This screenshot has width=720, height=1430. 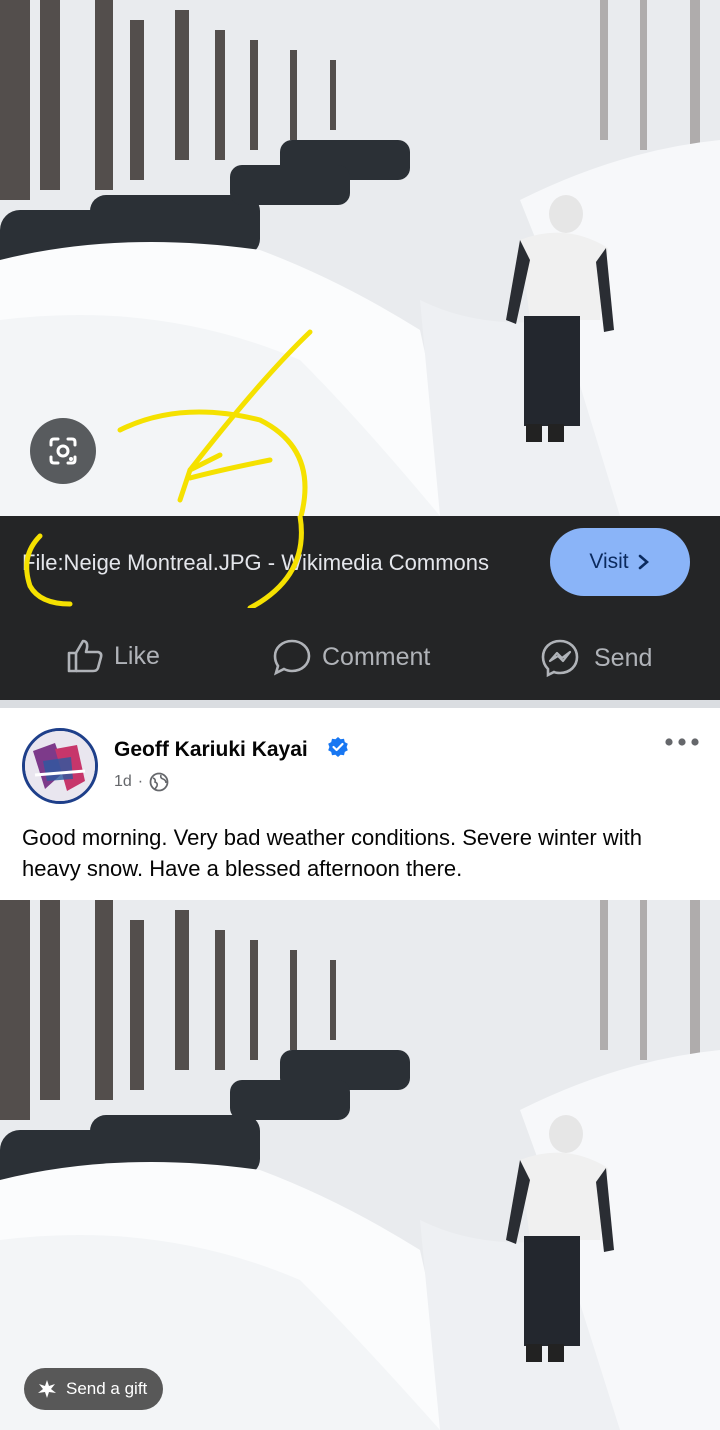 I want to click on post-action-bar: Like Comment Send, so click(x=360, y=654).